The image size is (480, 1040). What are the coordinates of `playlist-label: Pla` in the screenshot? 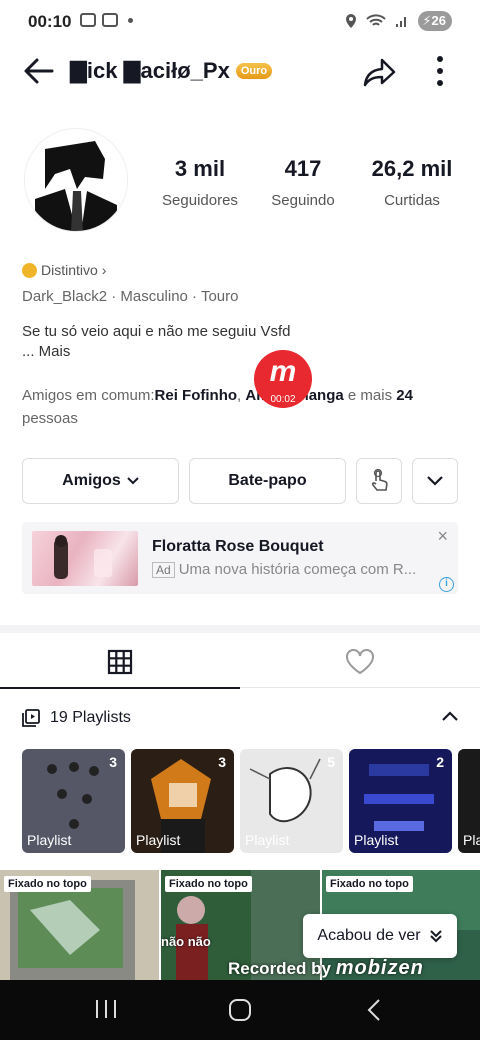 It's located at (471, 840).